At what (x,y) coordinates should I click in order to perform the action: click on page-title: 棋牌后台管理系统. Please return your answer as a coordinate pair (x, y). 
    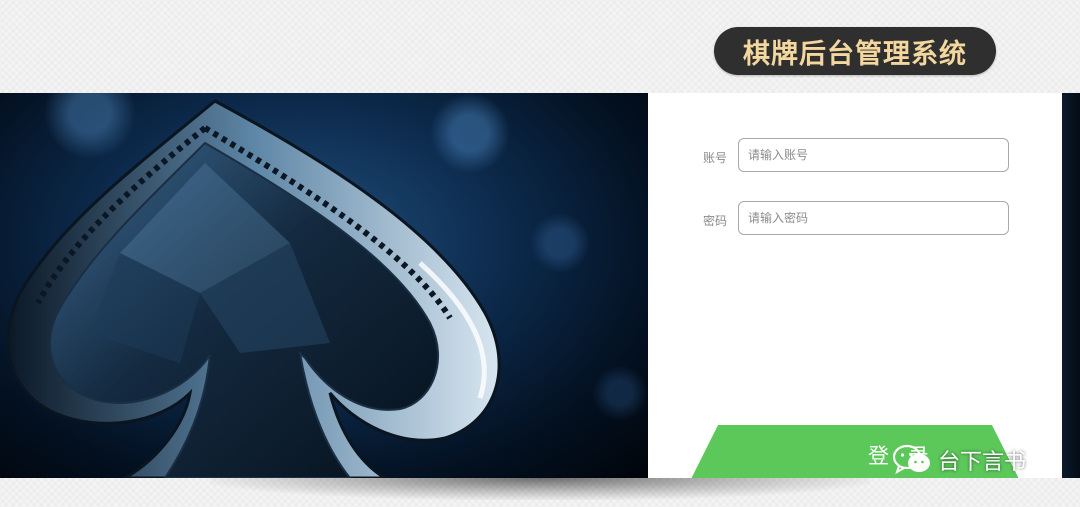
    Looking at the image, I should click on (855, 54).